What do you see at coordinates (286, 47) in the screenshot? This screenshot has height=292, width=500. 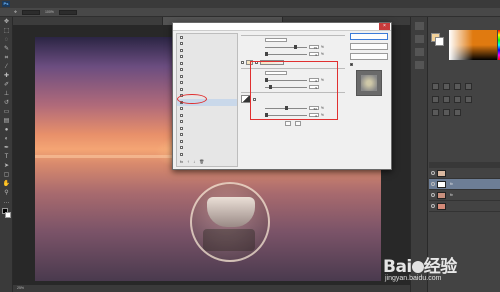 I see `opacity-slider` at bounding box center [286, 47].